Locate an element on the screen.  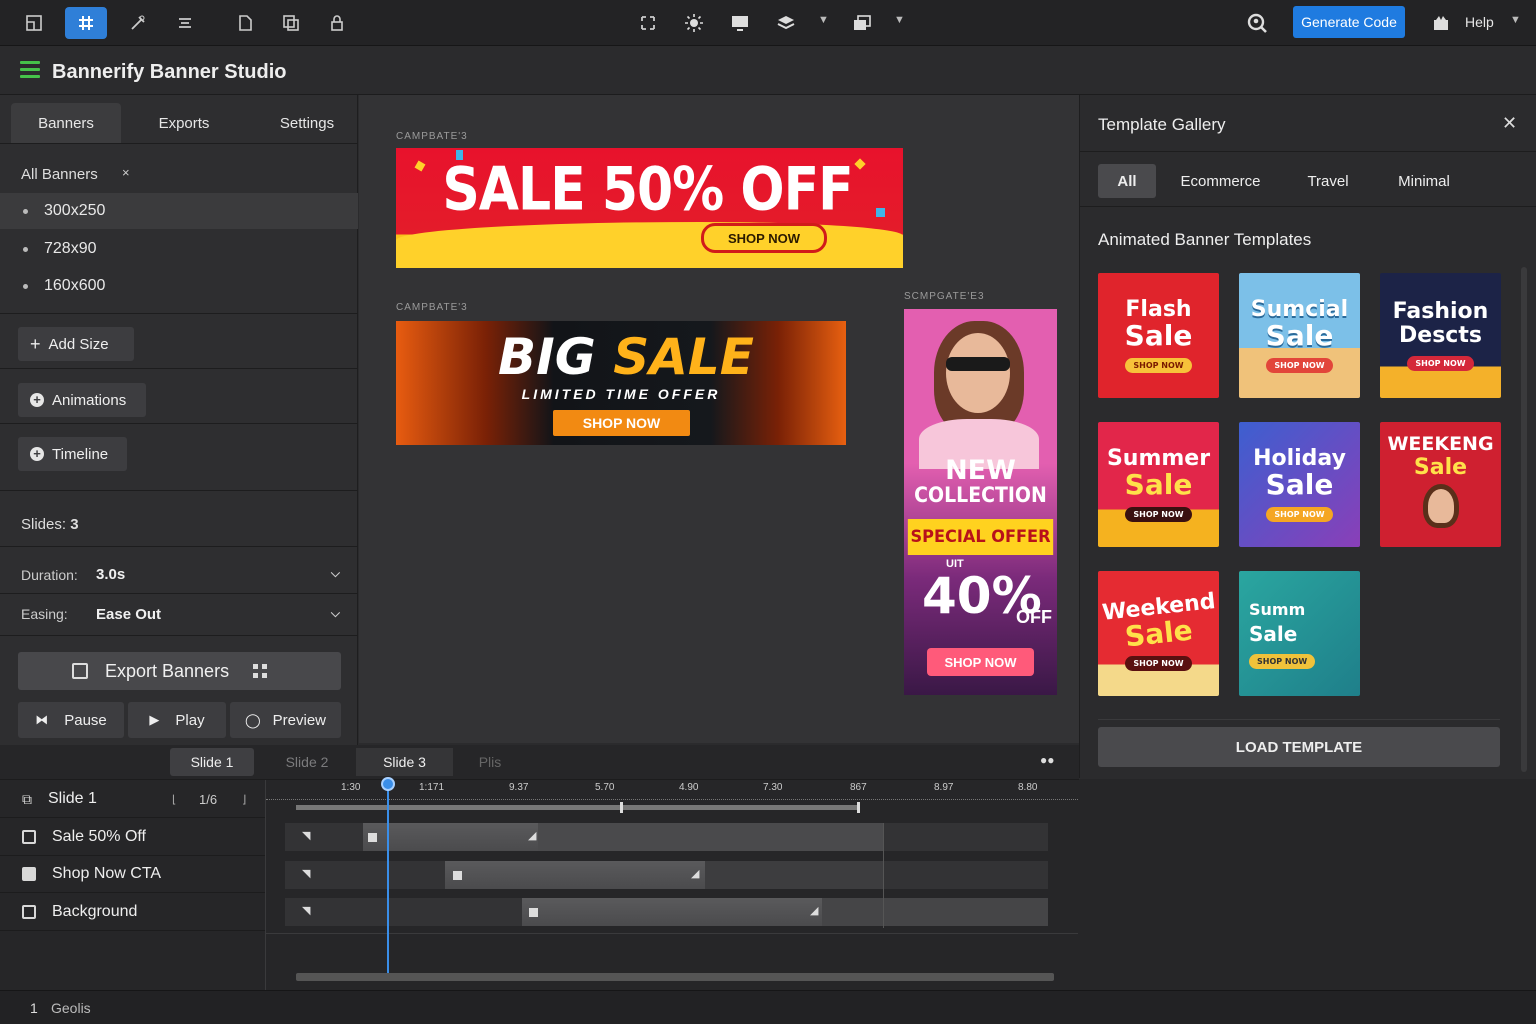
pause-button: ⧓ Pause is located at coordinates (71, 720).